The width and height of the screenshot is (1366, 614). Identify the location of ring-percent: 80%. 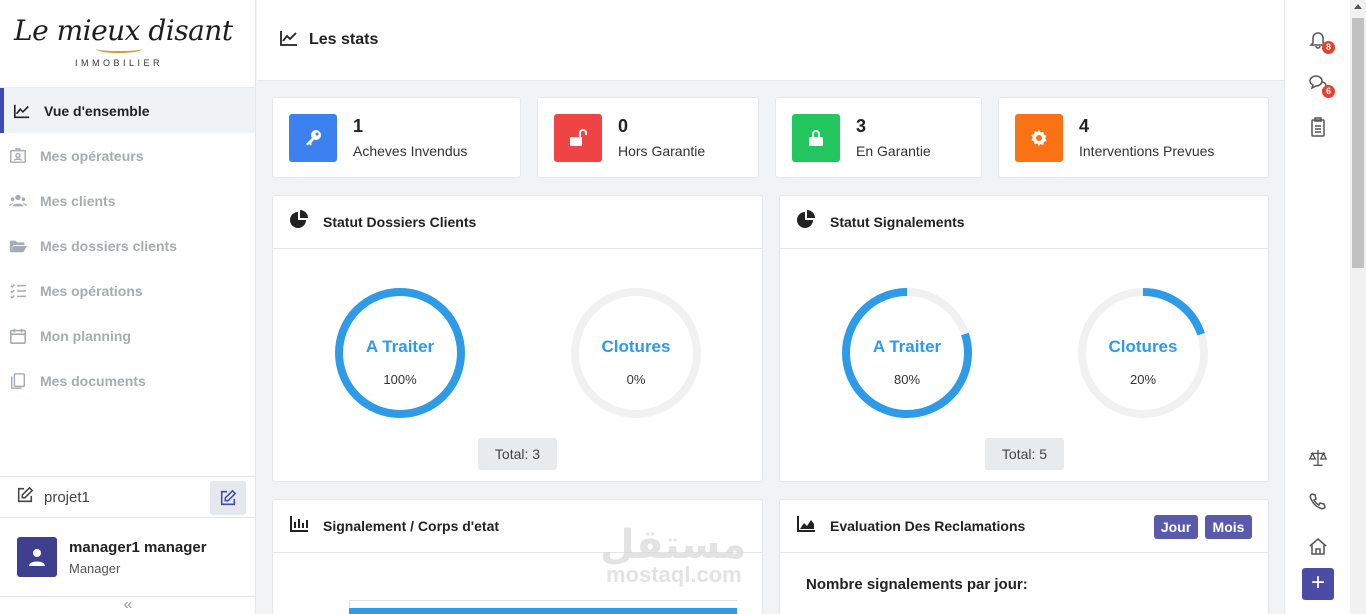
(907, 379).